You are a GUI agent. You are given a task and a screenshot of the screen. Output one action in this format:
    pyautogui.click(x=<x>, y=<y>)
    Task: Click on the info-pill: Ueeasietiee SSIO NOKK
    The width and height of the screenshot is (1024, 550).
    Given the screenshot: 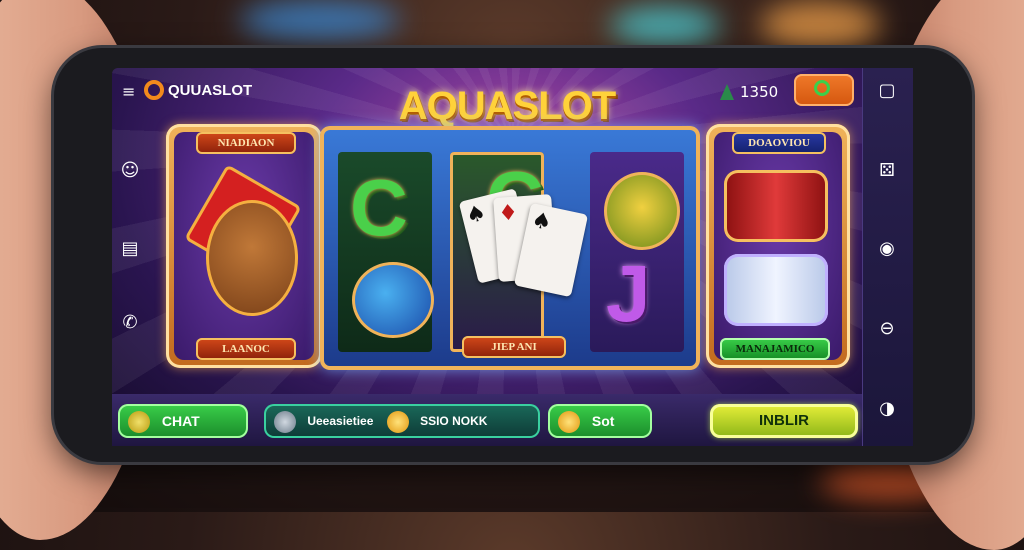 What is the action you would take?
    pyautogui.click(x=402, y=421)
    